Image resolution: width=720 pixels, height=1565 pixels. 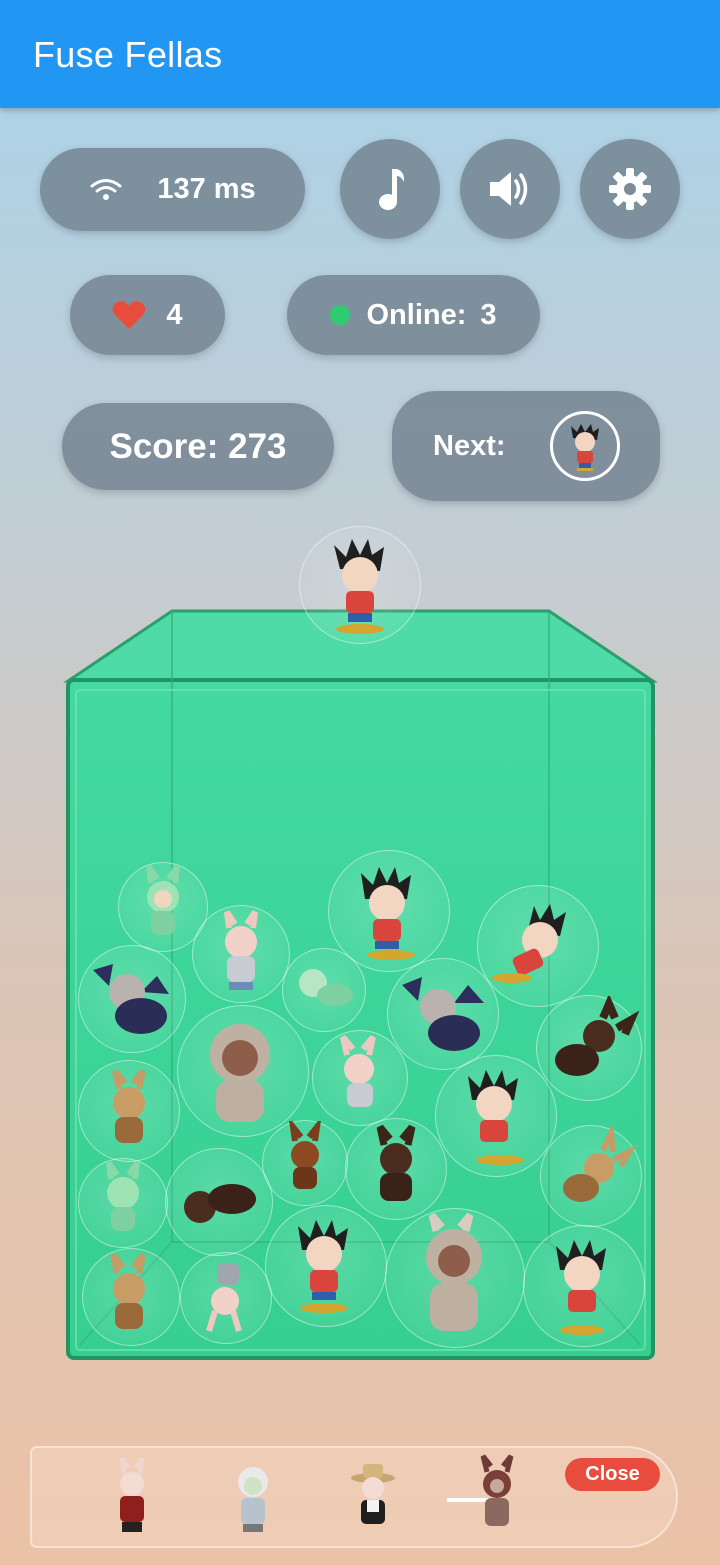 What do you see at coordinates (241, 954) in the screenshot?
I see `figure-grey-hoodie` at bounding box center [241, 954].